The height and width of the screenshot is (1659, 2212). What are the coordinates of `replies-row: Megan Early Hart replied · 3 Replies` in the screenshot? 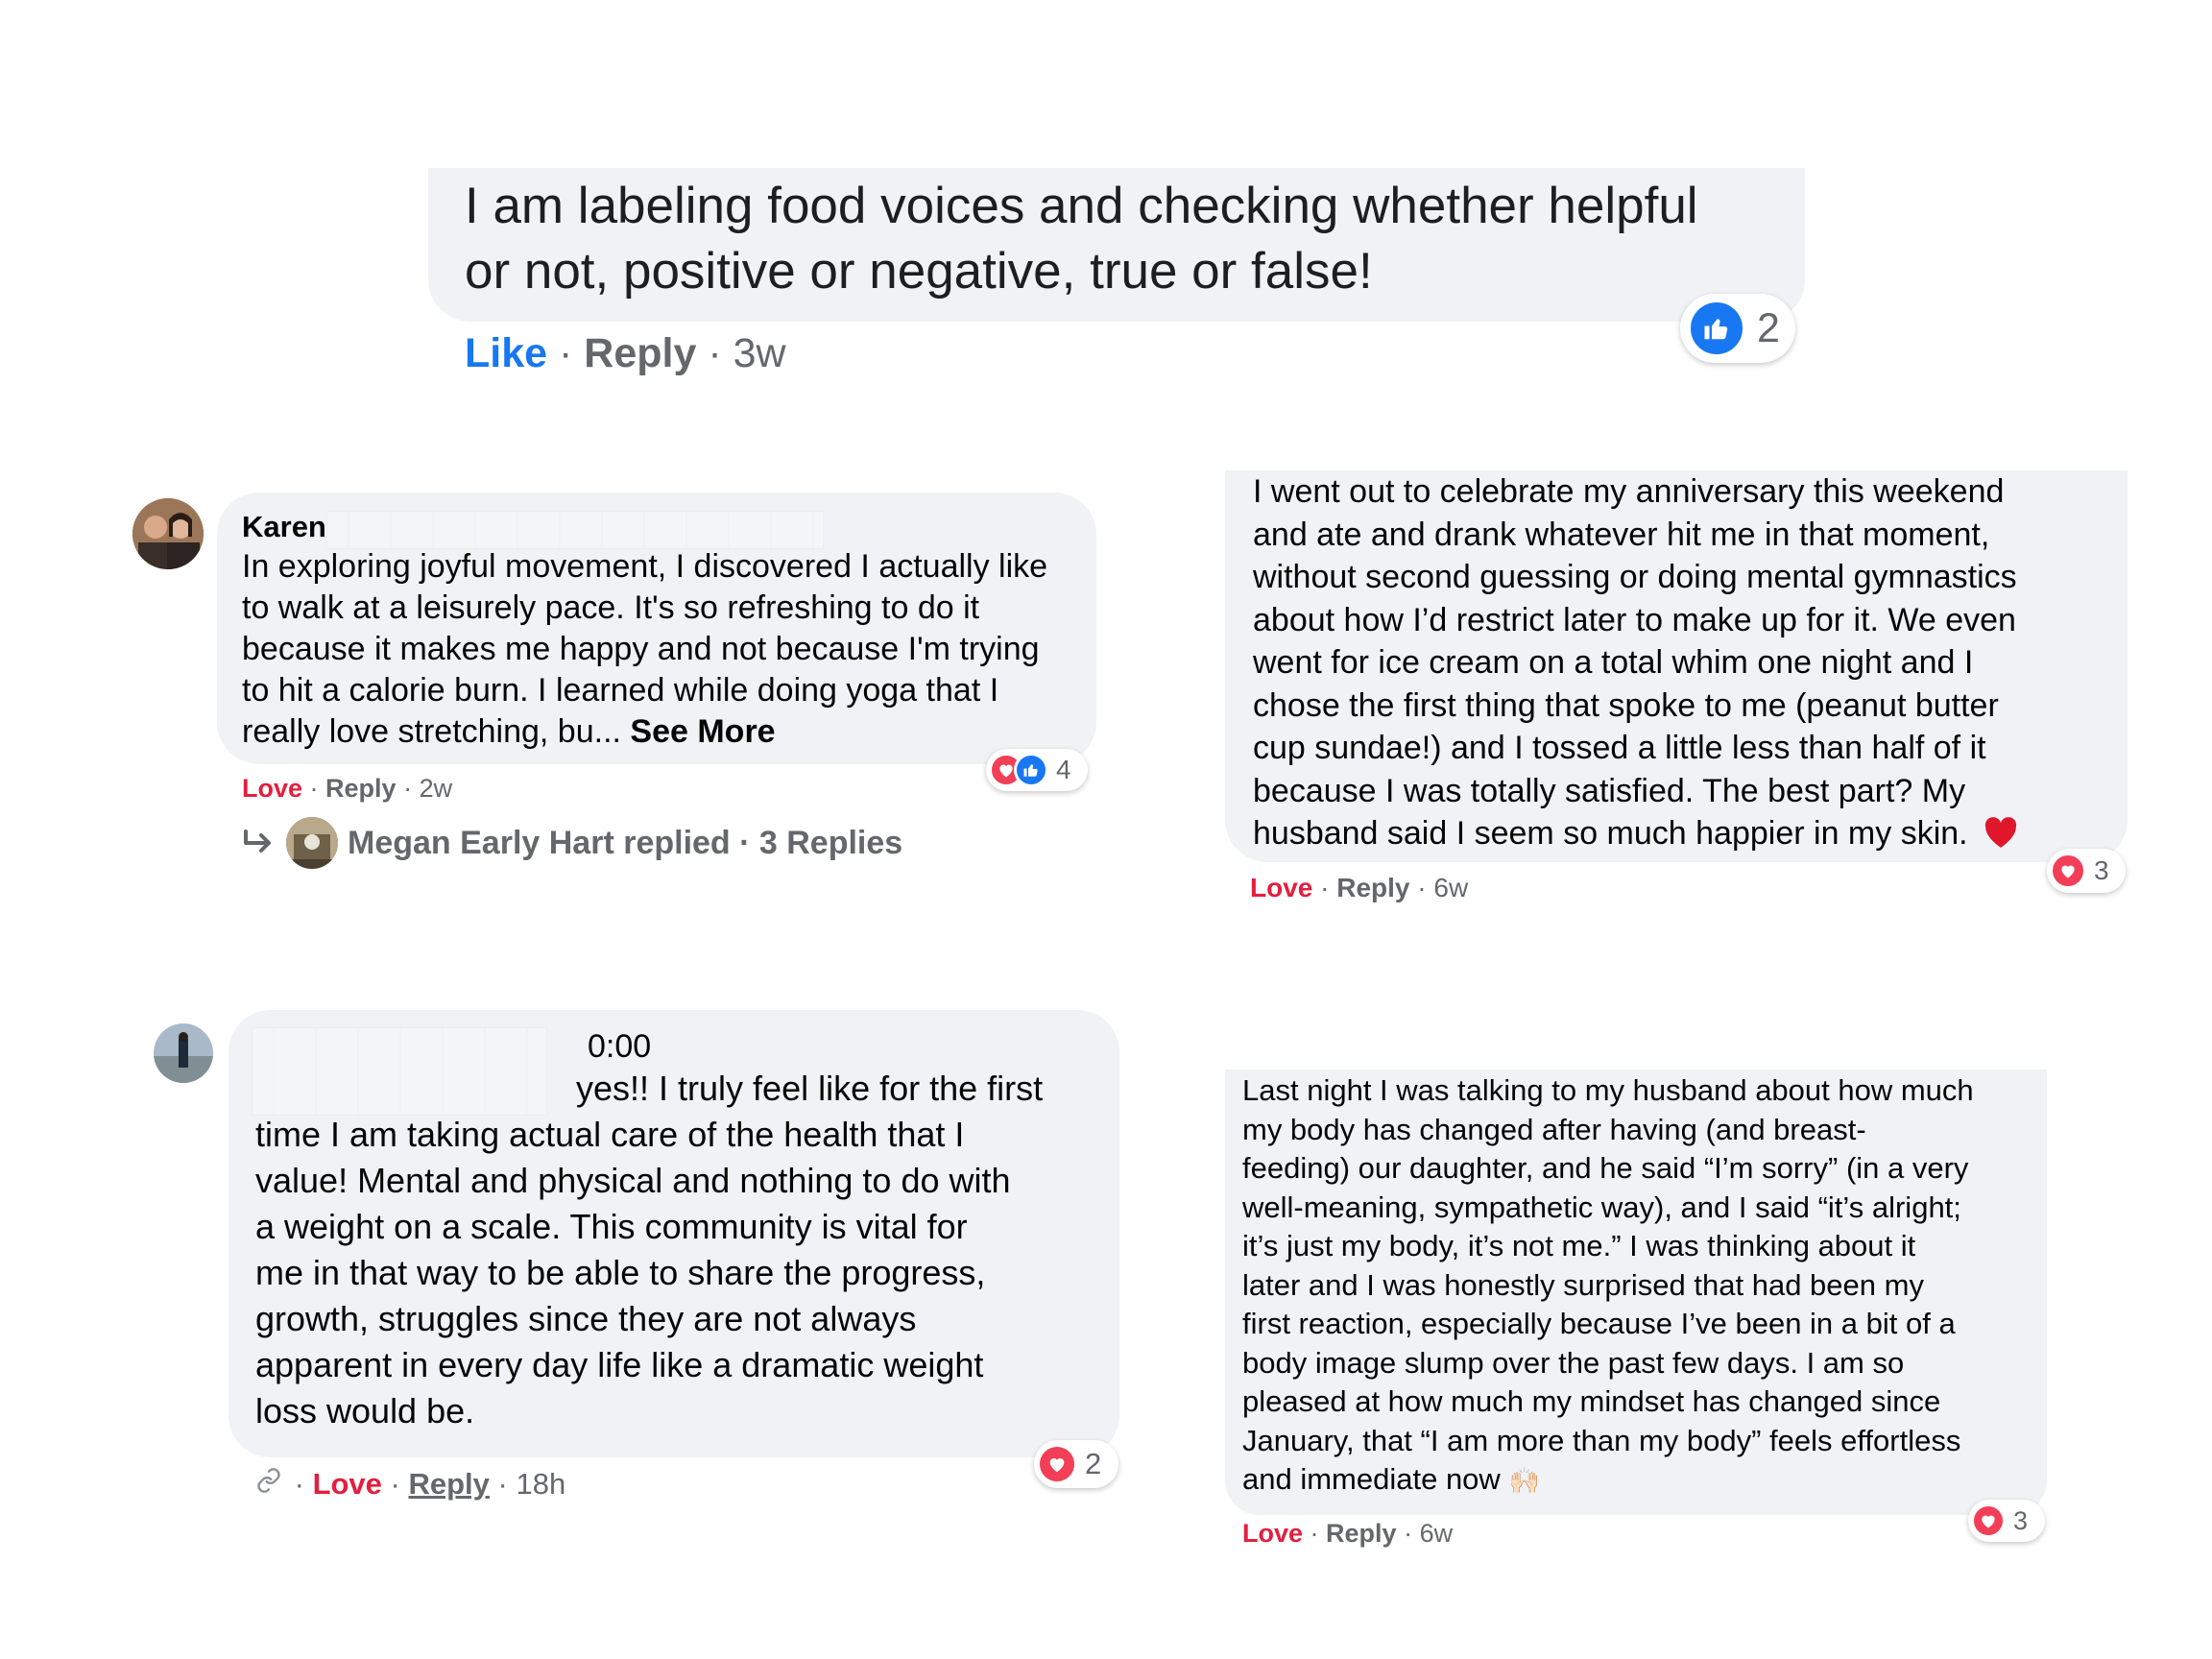 It's located at (572, 843).